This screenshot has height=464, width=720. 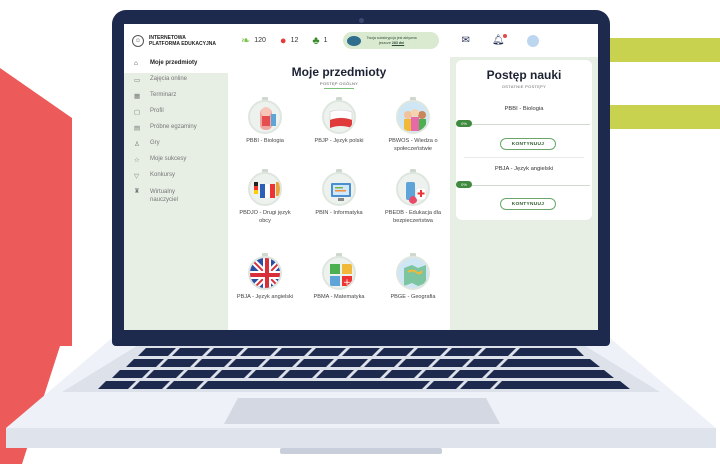 What do you see at coordinates (246, 41) in the screenshot?
I see `leaf-icon: ❧` at bounding box center [246, 41].